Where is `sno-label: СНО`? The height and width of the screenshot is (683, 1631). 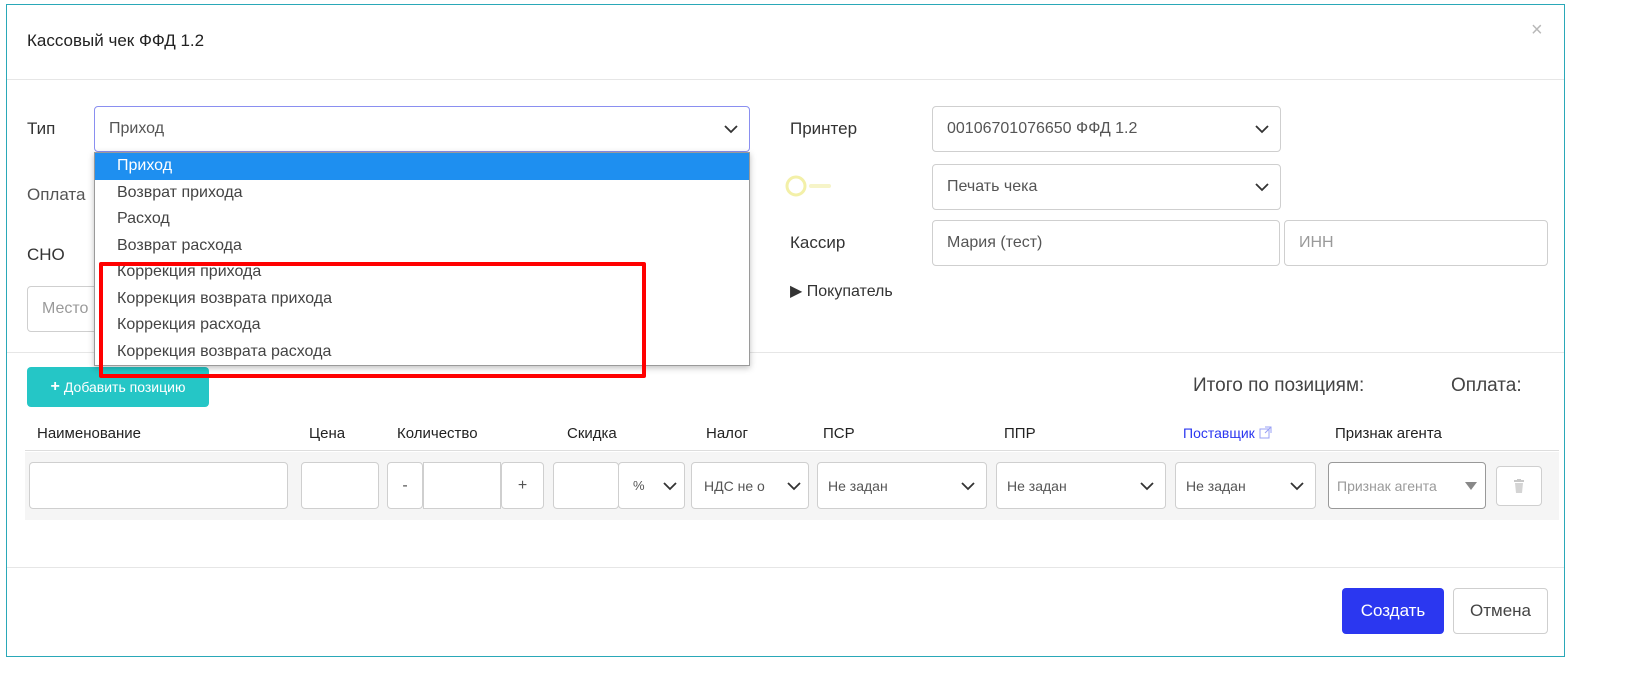
sno-label: СНО is located at coordinates (46, 254).